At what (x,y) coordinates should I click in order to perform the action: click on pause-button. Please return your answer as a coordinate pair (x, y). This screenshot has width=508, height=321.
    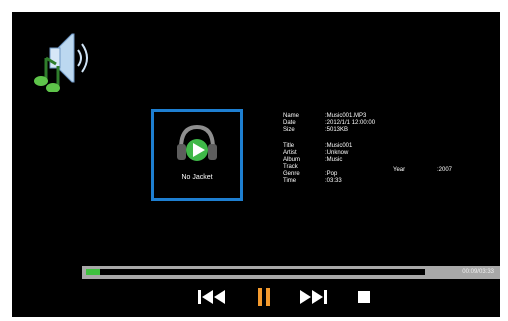
    Looking at the image, I should click on (264, 297).